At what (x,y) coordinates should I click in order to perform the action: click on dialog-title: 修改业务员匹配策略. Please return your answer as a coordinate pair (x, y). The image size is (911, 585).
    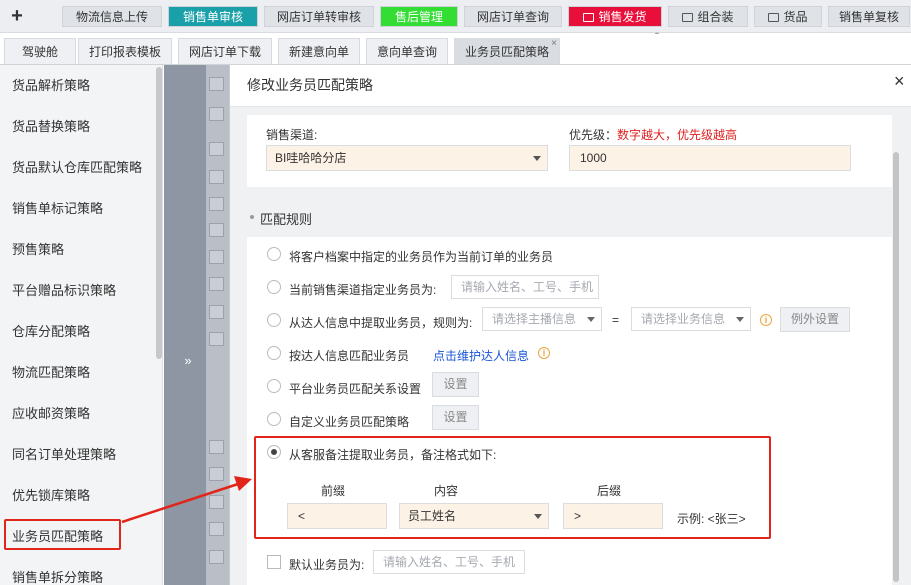
    Looking at the image, I should click on (310, 85).